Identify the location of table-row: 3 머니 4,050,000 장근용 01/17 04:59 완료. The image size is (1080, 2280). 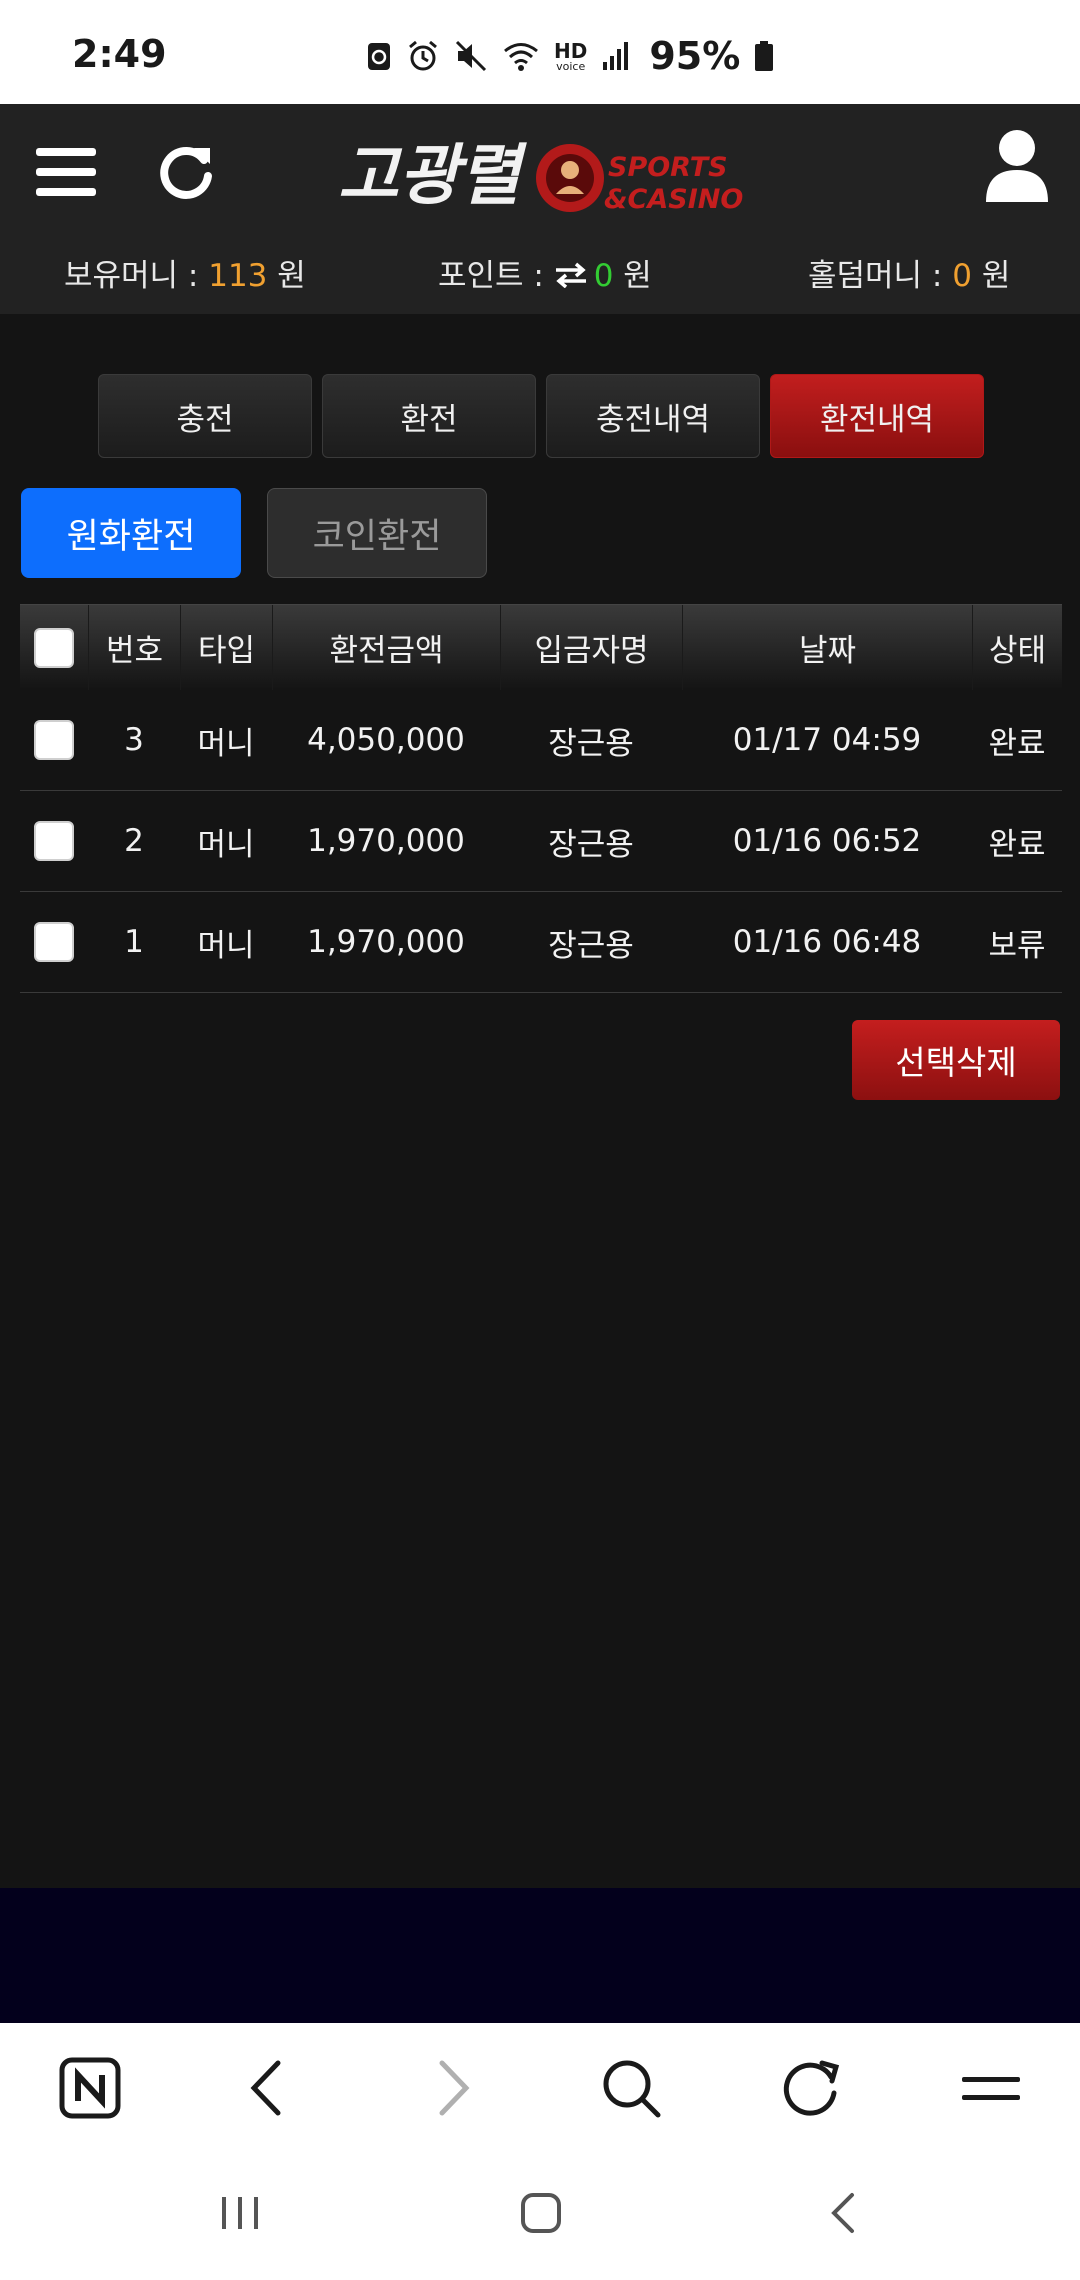
(541, 740).